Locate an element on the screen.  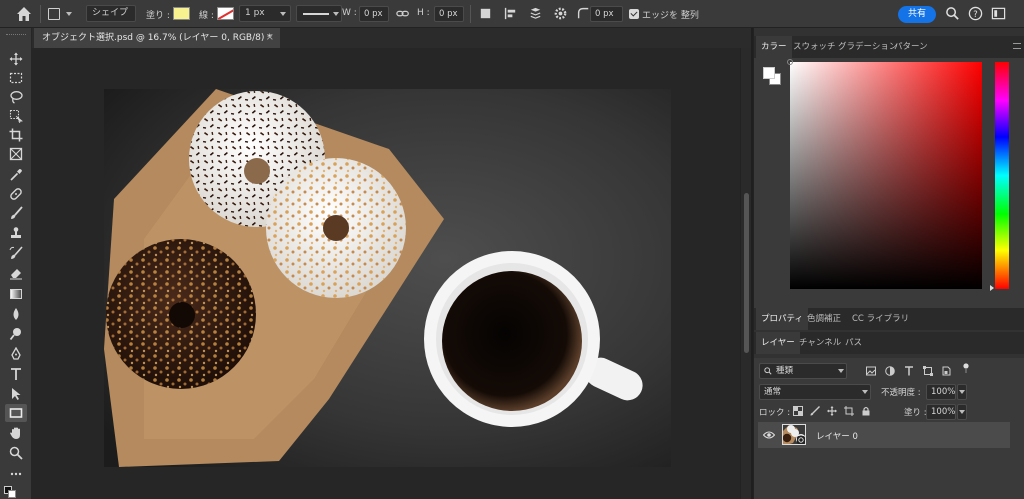
layer-filter-dropdown: 種類 is located at coordinates (803, 371).